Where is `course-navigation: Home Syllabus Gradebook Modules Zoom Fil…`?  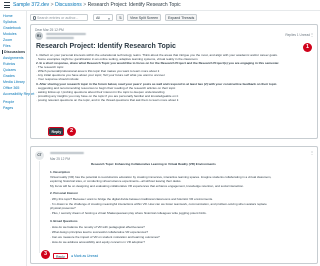
course-navigation: Home Syllabus Gradebook Modules Zoom Fil… is located at coordinates (17, 138).